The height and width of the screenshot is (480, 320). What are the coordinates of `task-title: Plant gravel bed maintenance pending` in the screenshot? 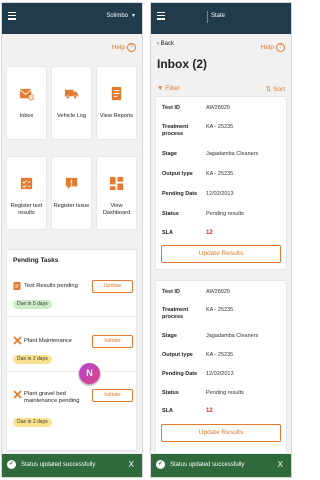 It's located at (52, 397).